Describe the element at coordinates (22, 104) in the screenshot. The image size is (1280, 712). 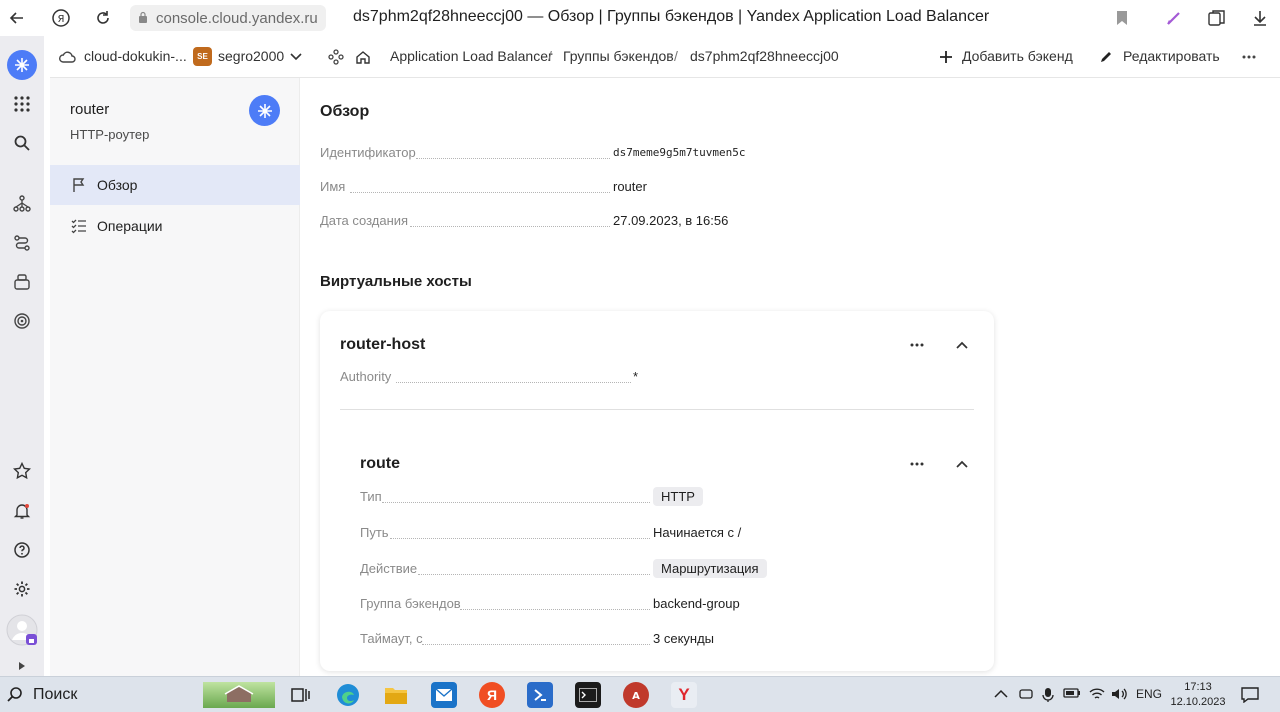
I see `all-services-grid-icon` at that location.